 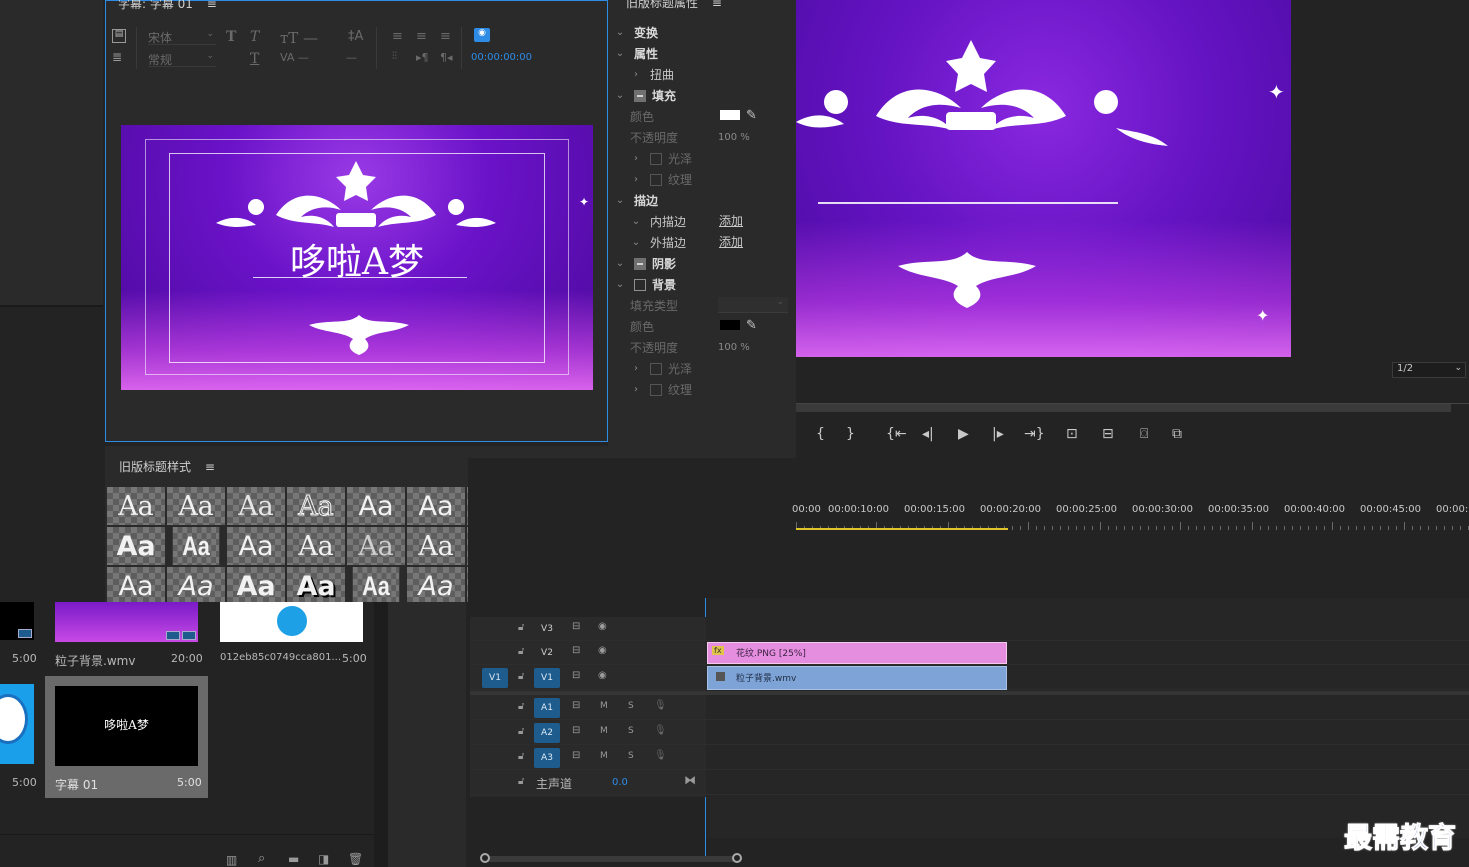 What do you see at coordinates (1123, 408) in the screenshot?
I see `monitor-playhead-bar` at bounding box center [1123, 408].